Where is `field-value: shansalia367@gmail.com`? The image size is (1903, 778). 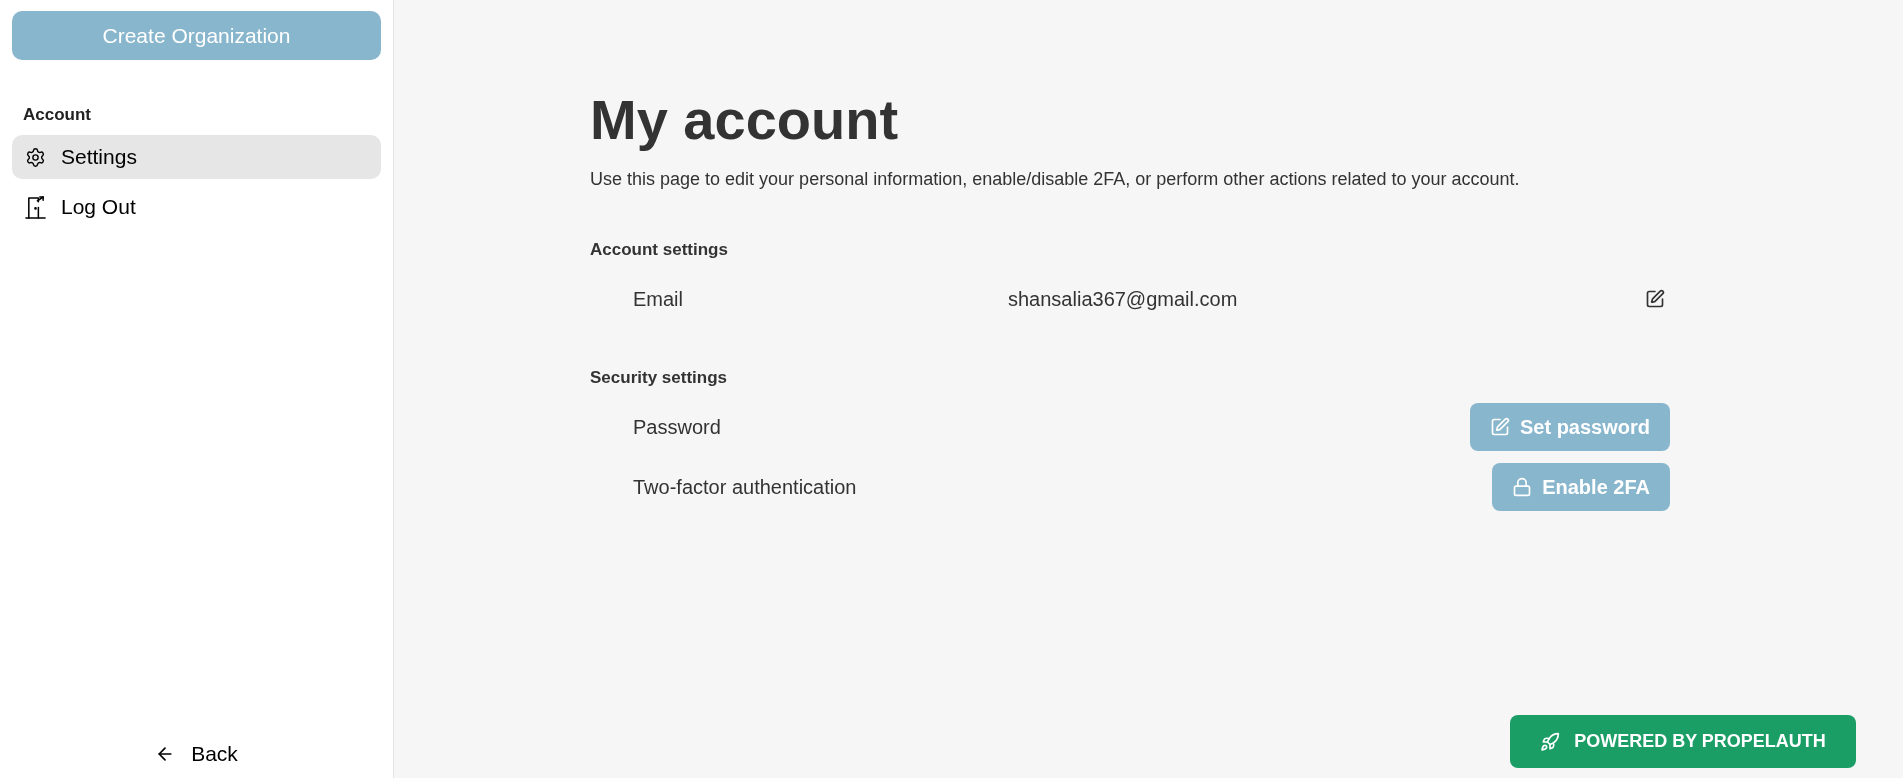
field-value: shansalia367@gmail.com is located at coordinates (1123, 299).